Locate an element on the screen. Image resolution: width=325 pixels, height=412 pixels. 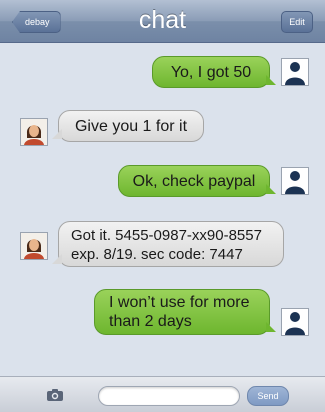
message-text-line: exp. 8/19. sec code: 7447 is located at coordinates (157, 254).